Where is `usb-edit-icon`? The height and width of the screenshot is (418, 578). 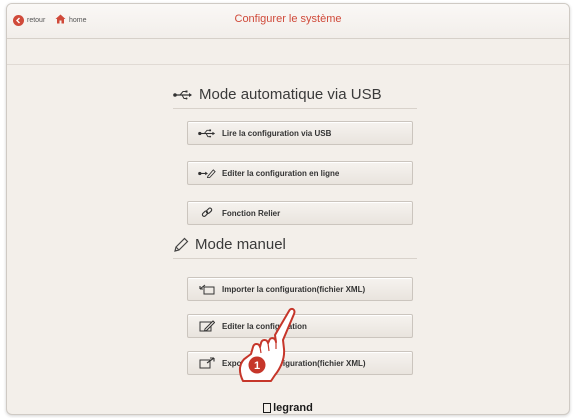 usb-edit-icon is located at coordinates (207, 173).